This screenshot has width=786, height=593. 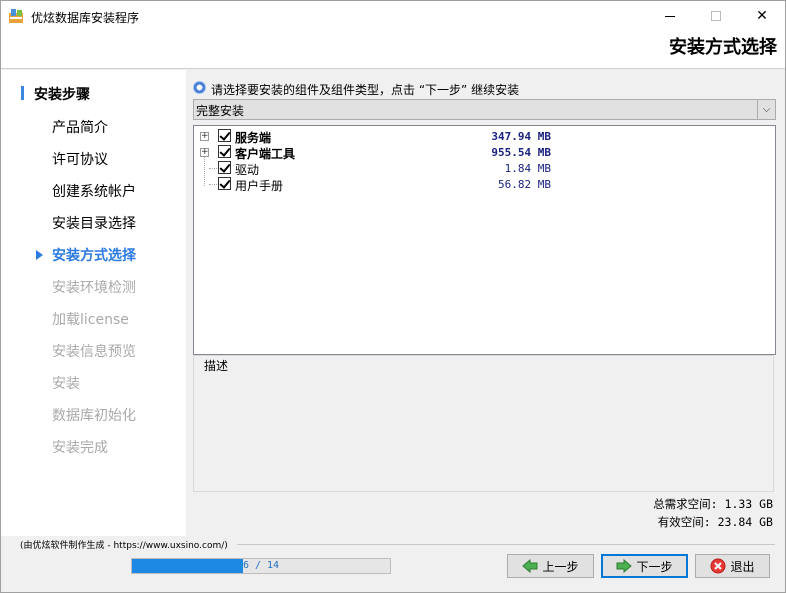 What do you see at coordinates (527, 168) in the screenshot?
I see `component-size: 1.84 MB` at bounding box center [527, 168].